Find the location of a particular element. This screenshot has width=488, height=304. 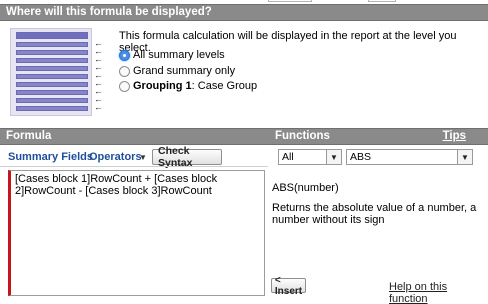

option-label: All summary levels is located at coordinates (179, 55).